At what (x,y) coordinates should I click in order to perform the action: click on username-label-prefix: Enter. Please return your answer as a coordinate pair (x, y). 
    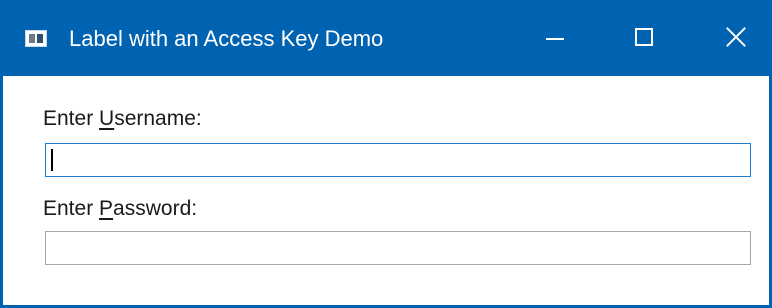
    Looking at the image, I should click on (71, 118).